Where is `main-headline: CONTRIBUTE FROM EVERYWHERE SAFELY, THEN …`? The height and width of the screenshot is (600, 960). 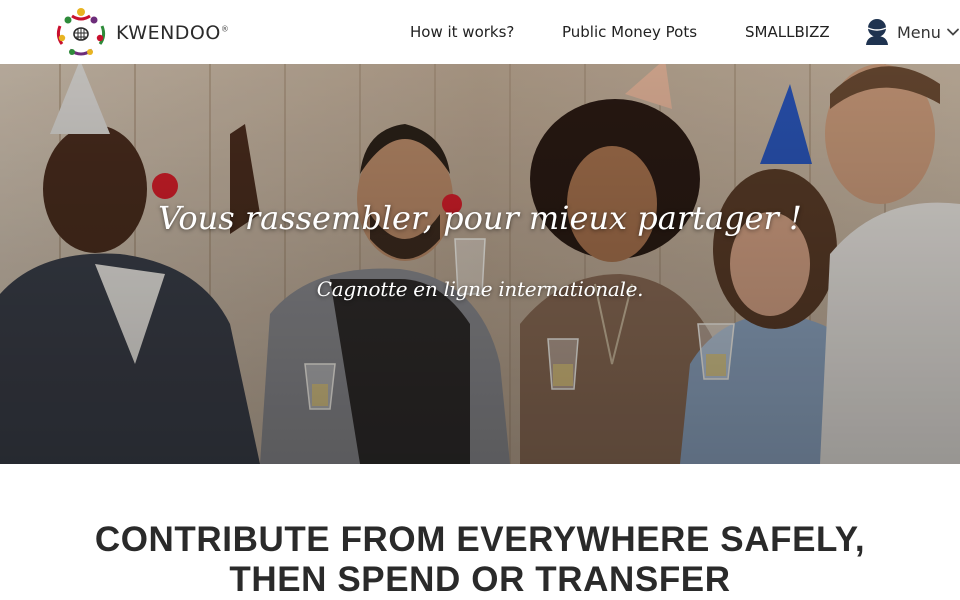
main-headline: CONTRIBUTE FROM EVERYWHERE SAFELY, THEN … is located at coordinates (480, 559).